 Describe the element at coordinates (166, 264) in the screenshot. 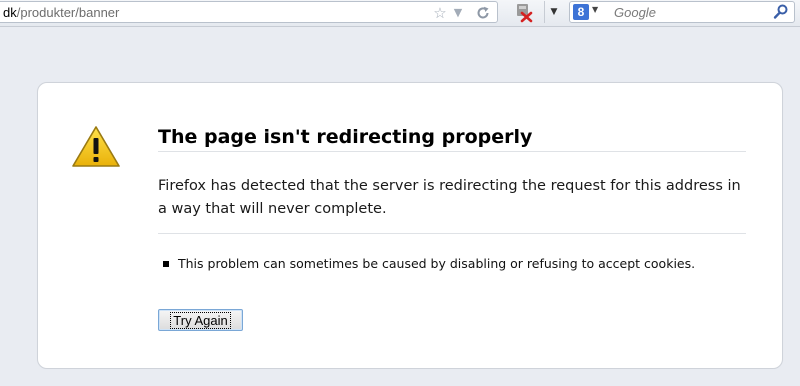

I see `bullet-icon` at that location.